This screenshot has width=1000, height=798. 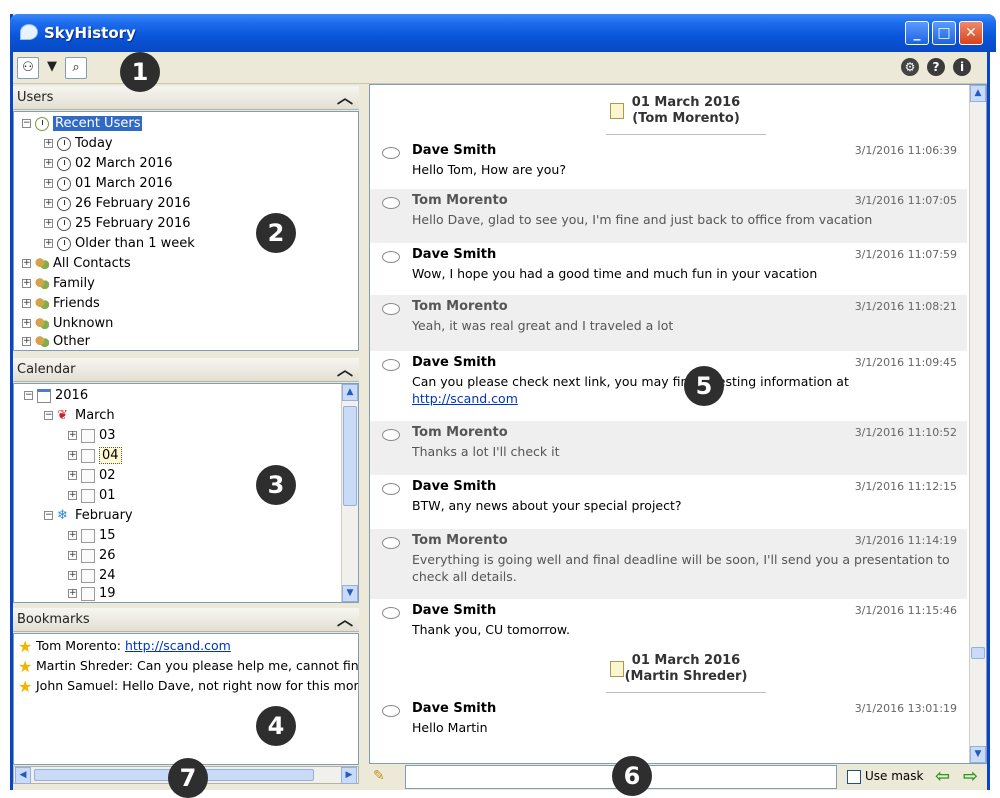 What do you see at coordinates (117, 224) in the screenshot?
I see `tree-node-recent: +25 February 2016` at bounding box center [117, 224].